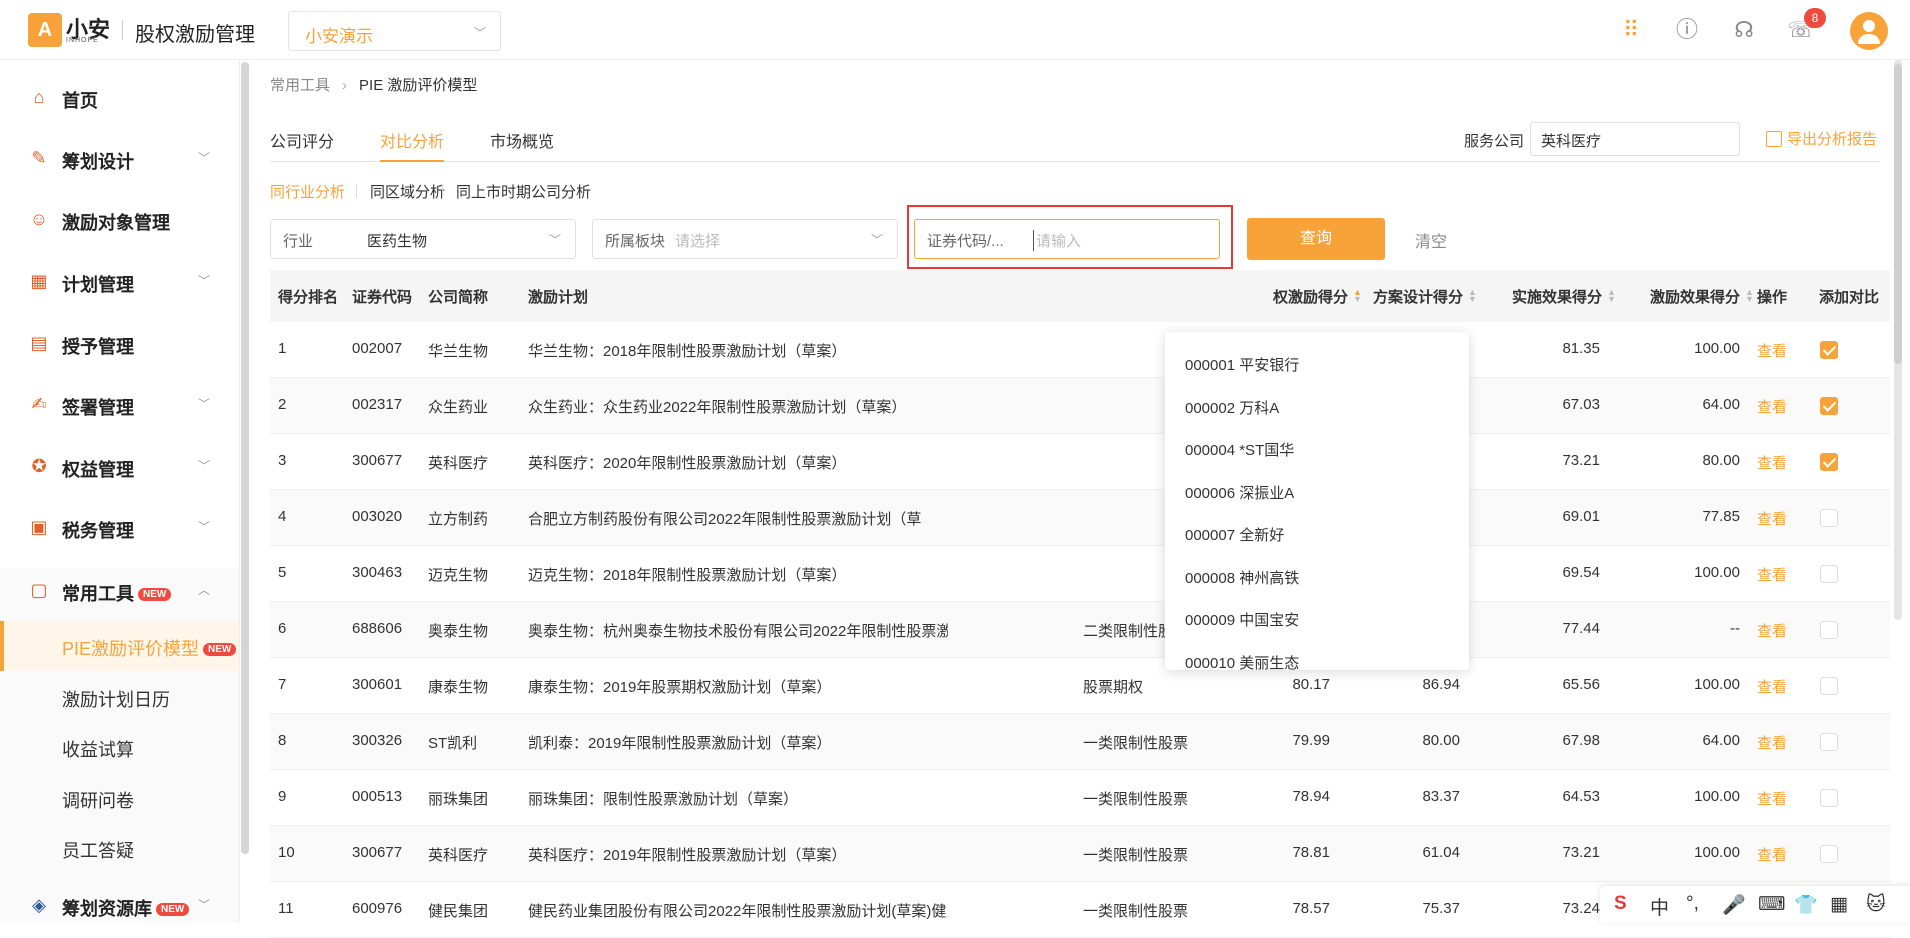  I want to click on mascot-icon: 🐱, so click(1876, 904).